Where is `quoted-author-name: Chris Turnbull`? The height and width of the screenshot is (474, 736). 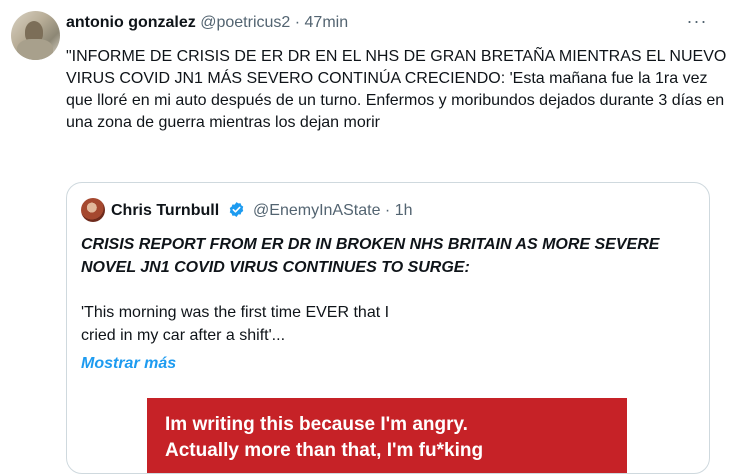
quoted-author-name: Chris Turnbull is located at coordinates (165, 210).